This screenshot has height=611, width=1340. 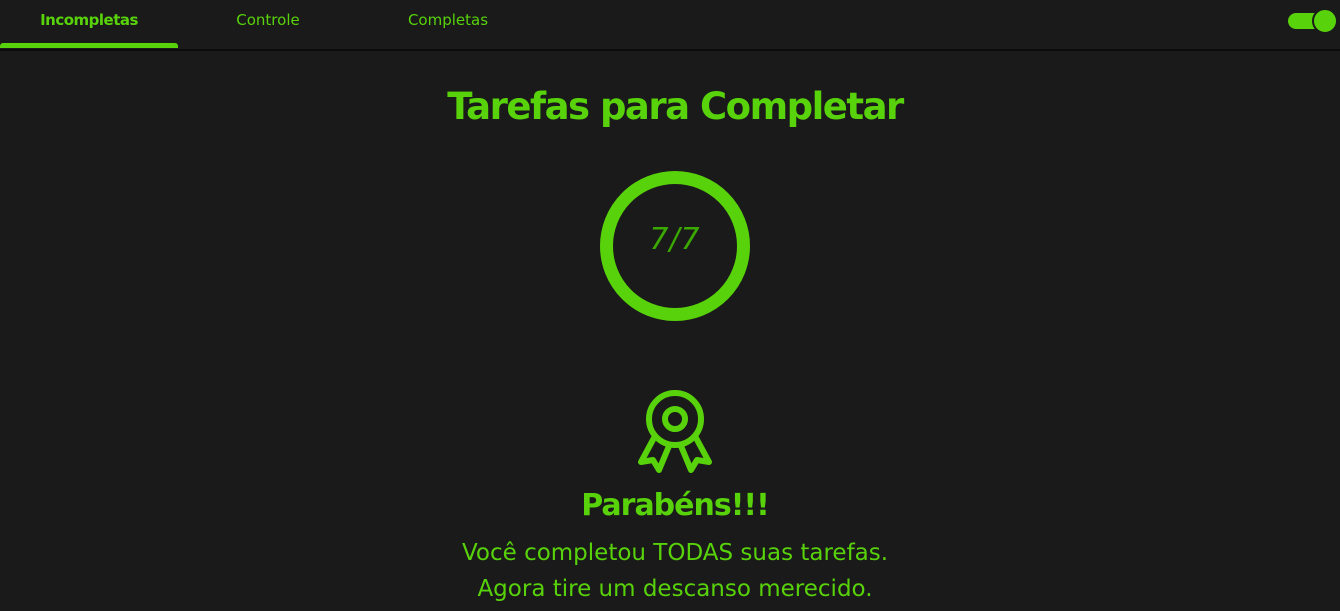 I want to click on congrats-heading: Parabéns!!!, so click(x=675, y=505).